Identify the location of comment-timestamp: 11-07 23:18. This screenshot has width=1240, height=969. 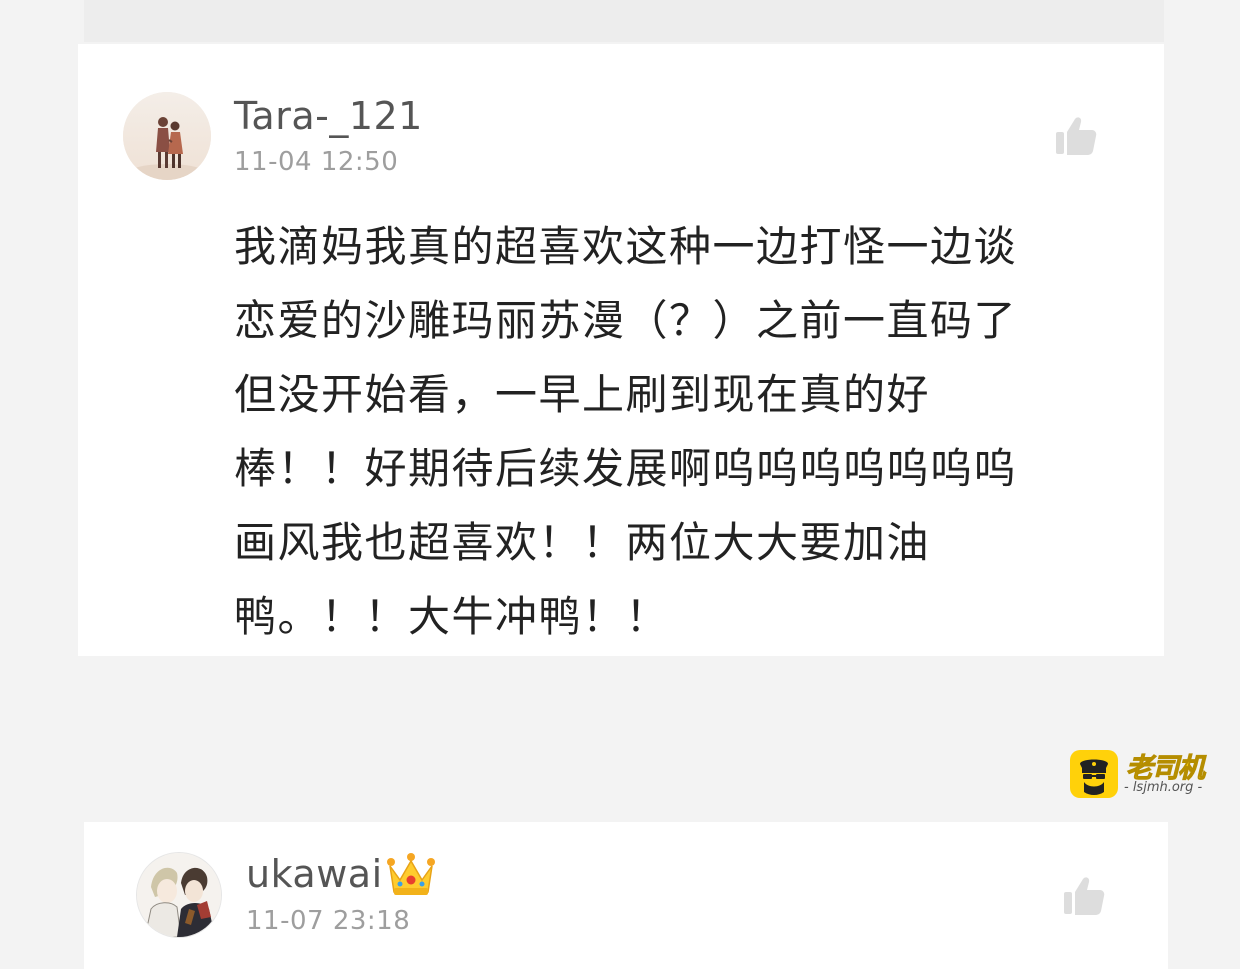
(328, 921).